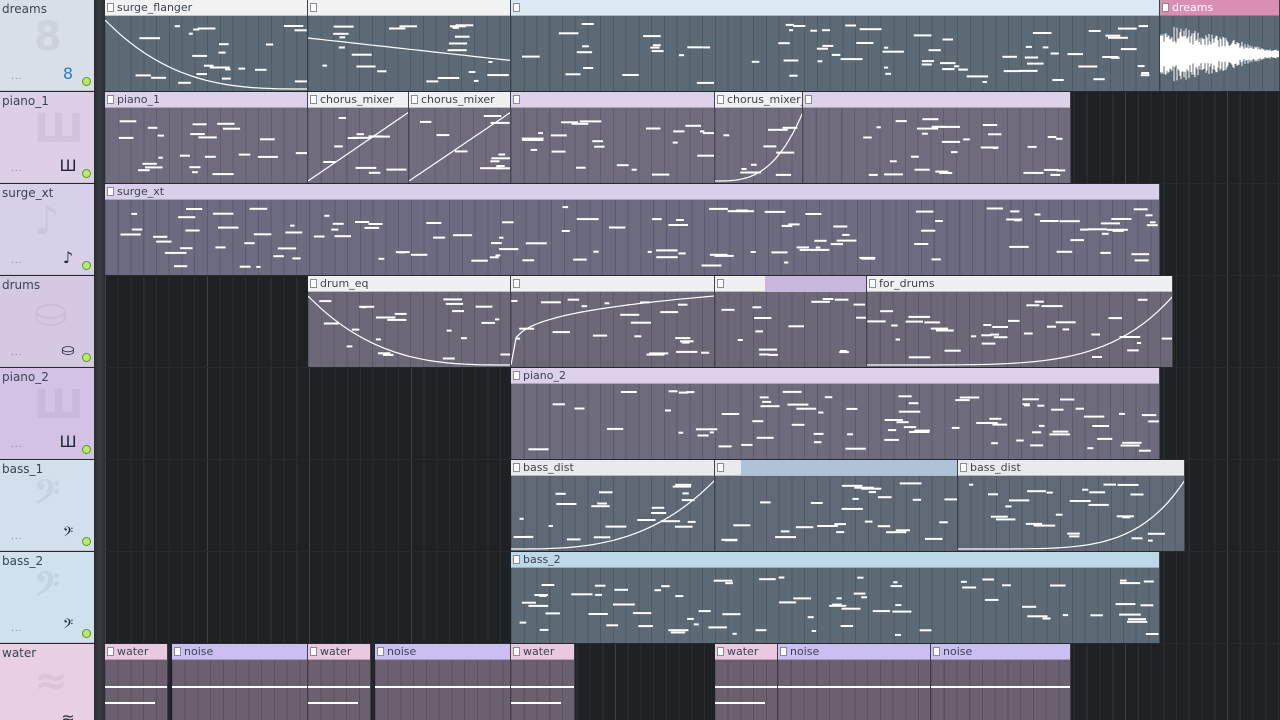 The image size is (1280, 720). I want to click on clip-name: drum_eq, so click(344, 283).